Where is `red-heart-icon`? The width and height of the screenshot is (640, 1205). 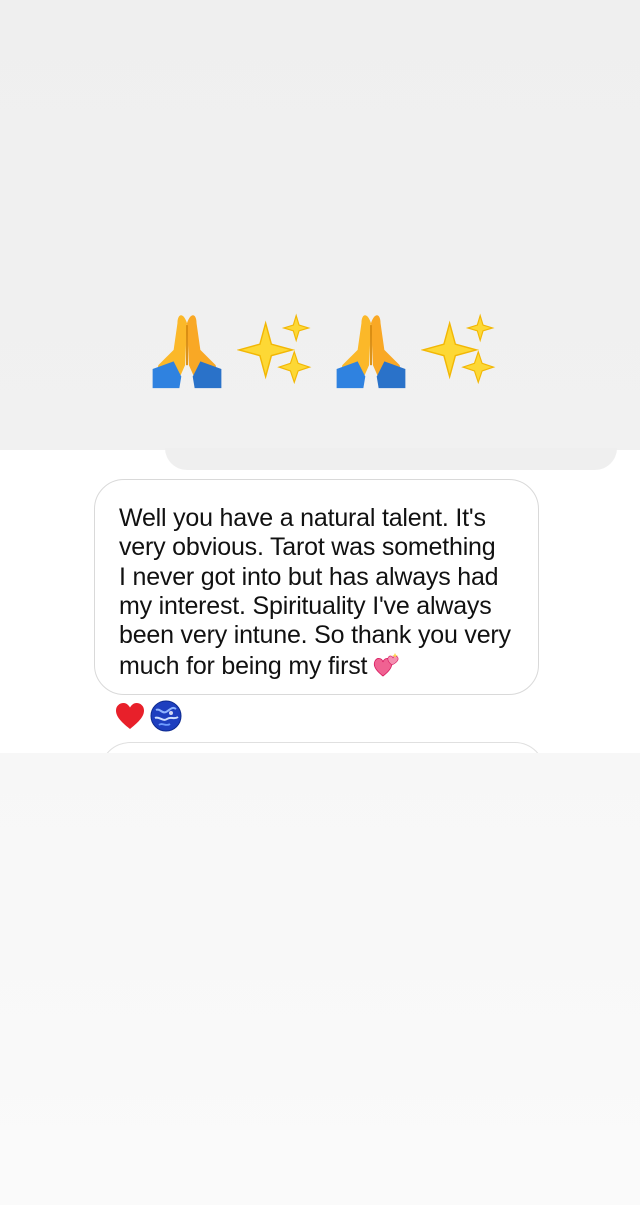
red-heart-icon is located at coordinates (130, 716).